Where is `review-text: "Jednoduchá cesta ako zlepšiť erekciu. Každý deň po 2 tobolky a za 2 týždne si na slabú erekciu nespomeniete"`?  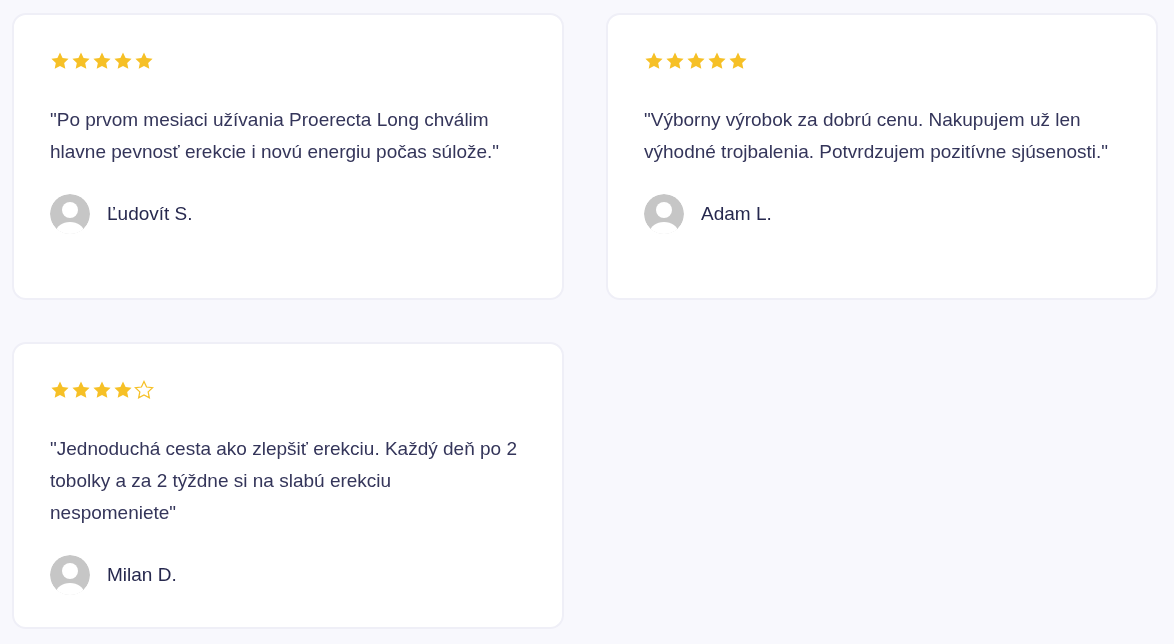
review-text: "Jednoduchá cesta ako zlepšiť erekciu. Každý deň po 2 tobolky a za 2 týždne si na slabú erekciu nespomeniete" is located at coordinates (284, 481).